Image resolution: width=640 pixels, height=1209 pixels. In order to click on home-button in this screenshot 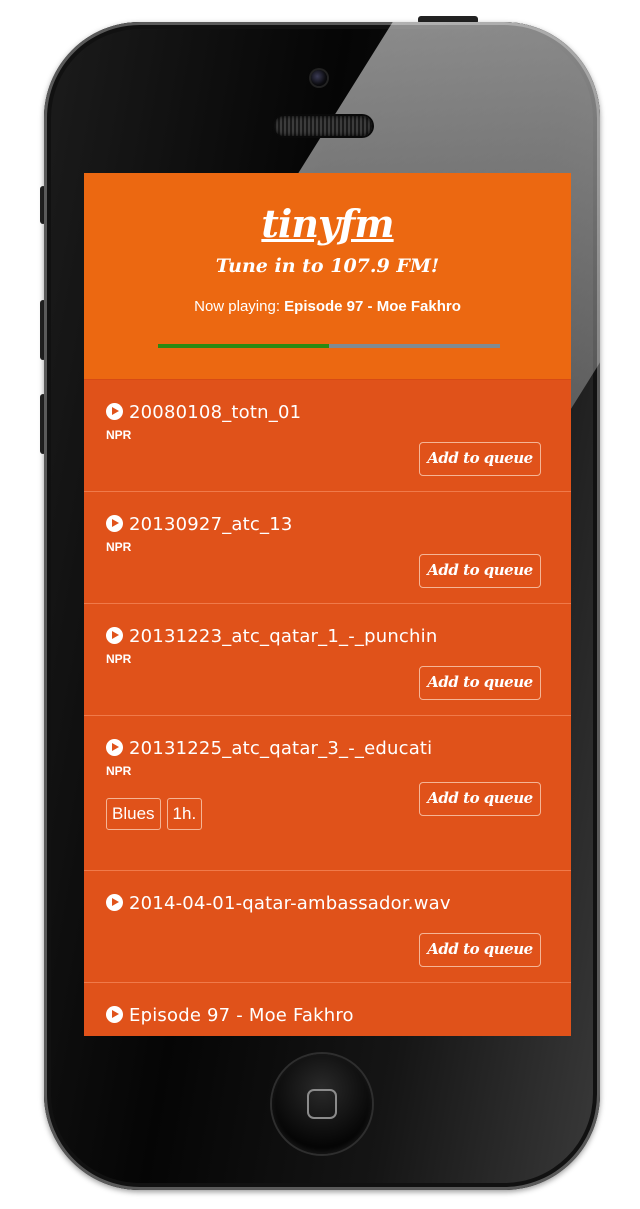, I will do `click(322, 1104)`.